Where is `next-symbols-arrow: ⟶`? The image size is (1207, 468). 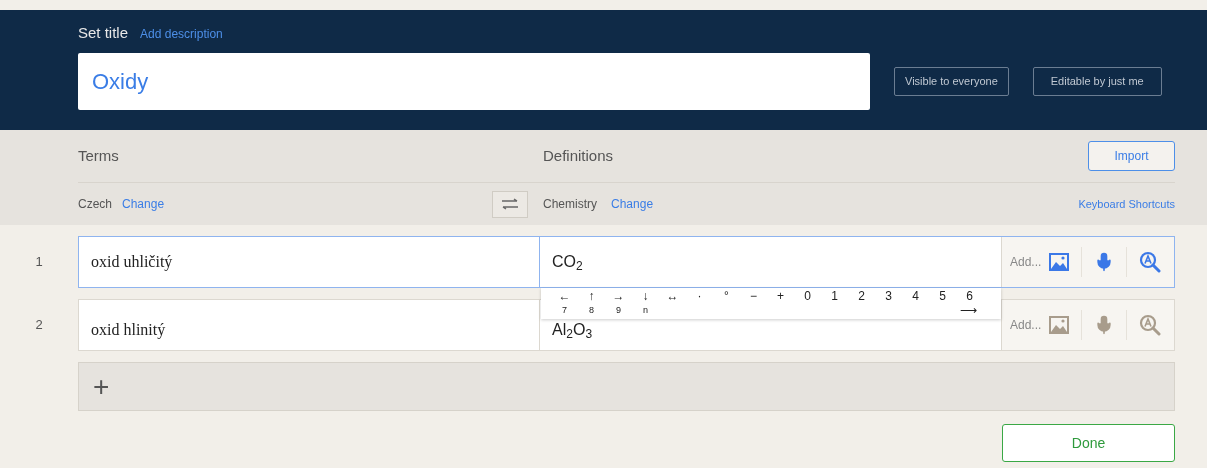
next-symbols-arrow: ⟶ is located at coordinates (968, 310).